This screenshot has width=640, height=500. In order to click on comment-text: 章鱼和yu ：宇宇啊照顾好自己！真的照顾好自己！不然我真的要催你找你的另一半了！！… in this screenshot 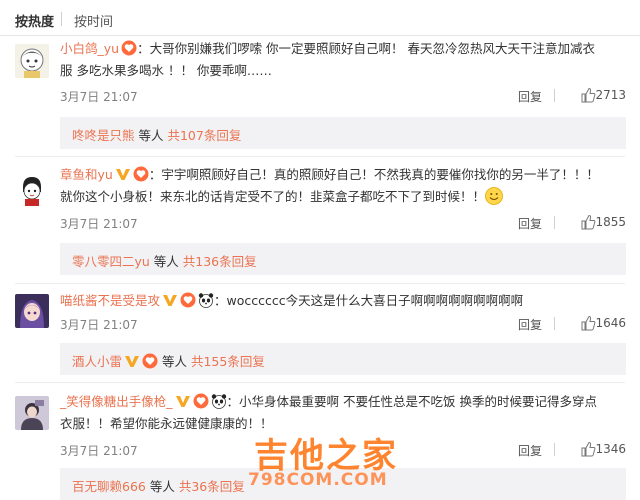, I will do `click(343, 186)`.